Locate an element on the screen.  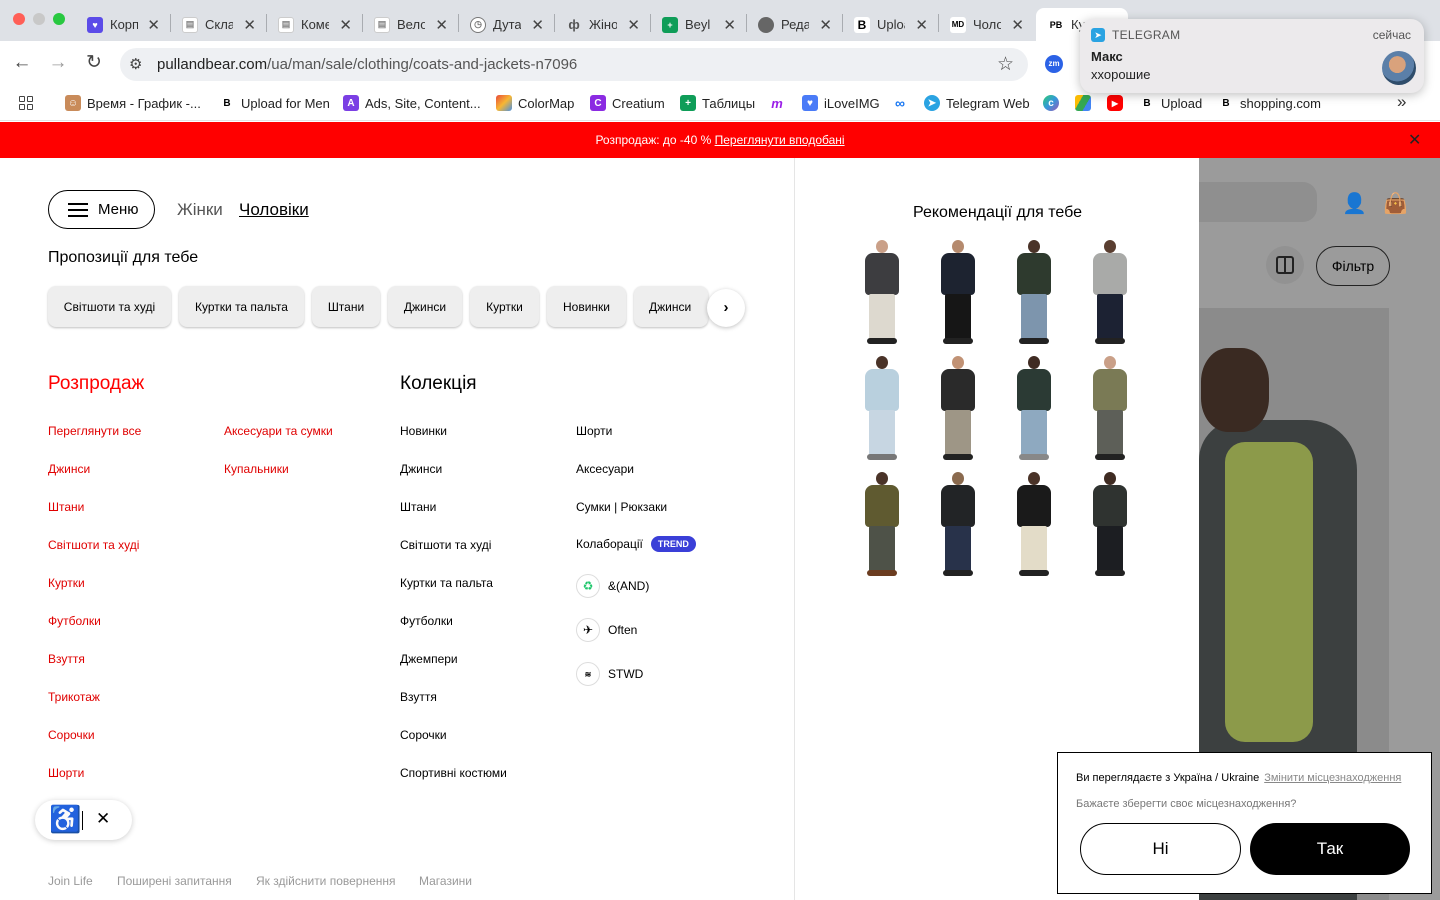
sale-link: Аксесуари та сумки is located at coordinates (278, 431).